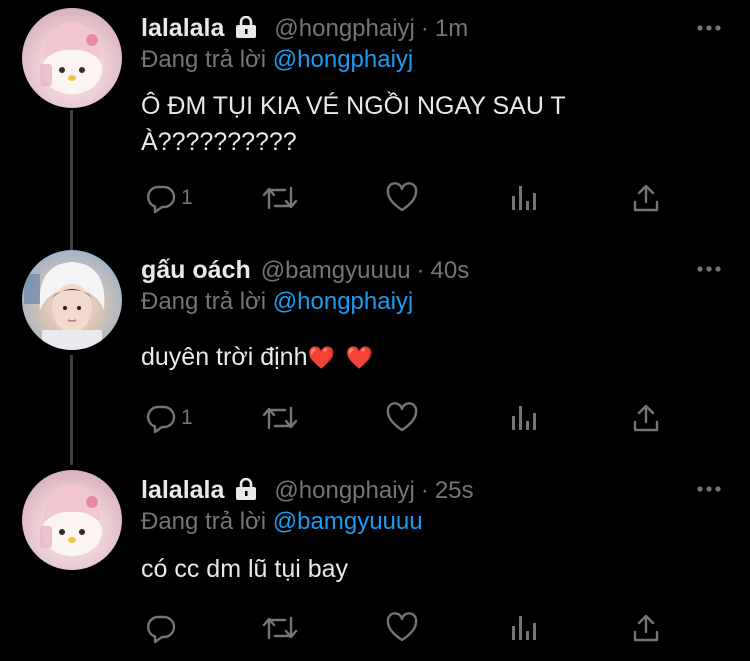 This screenshot has width=750, height=661. What do you see at coordinates (450, 271) in the screenshot?
I see `timestamp: 40s` at bounding box center [450, 271].